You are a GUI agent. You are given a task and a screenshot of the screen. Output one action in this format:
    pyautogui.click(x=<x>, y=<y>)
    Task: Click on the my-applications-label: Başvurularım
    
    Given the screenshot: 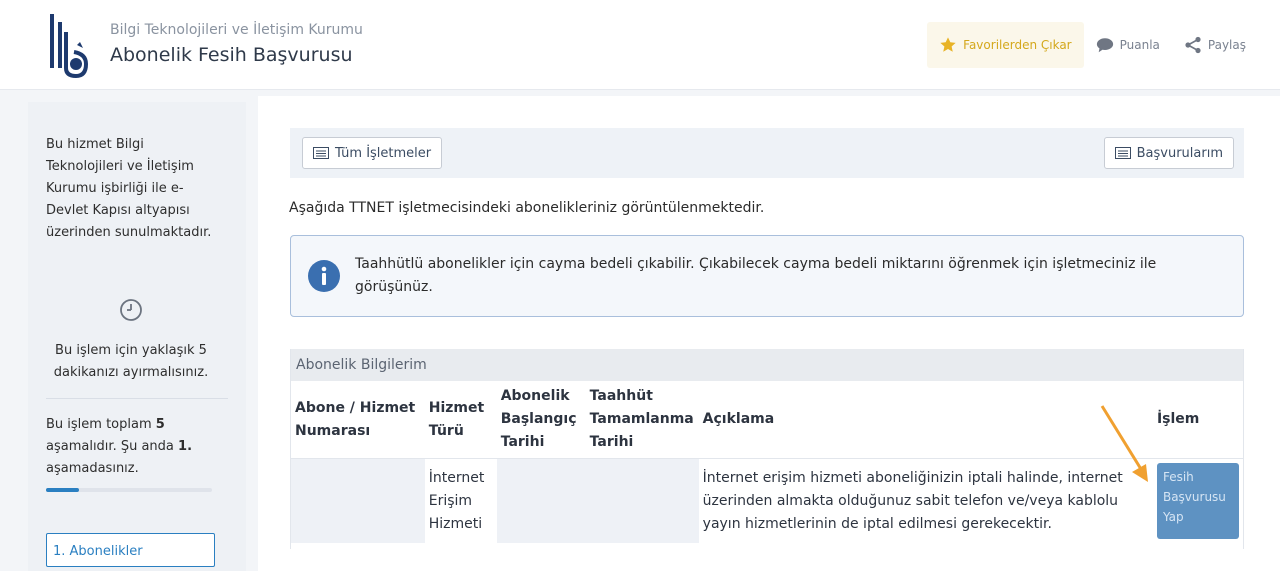 What is the action you would take?
    pyautogui.click(x=1179, y=153)
    